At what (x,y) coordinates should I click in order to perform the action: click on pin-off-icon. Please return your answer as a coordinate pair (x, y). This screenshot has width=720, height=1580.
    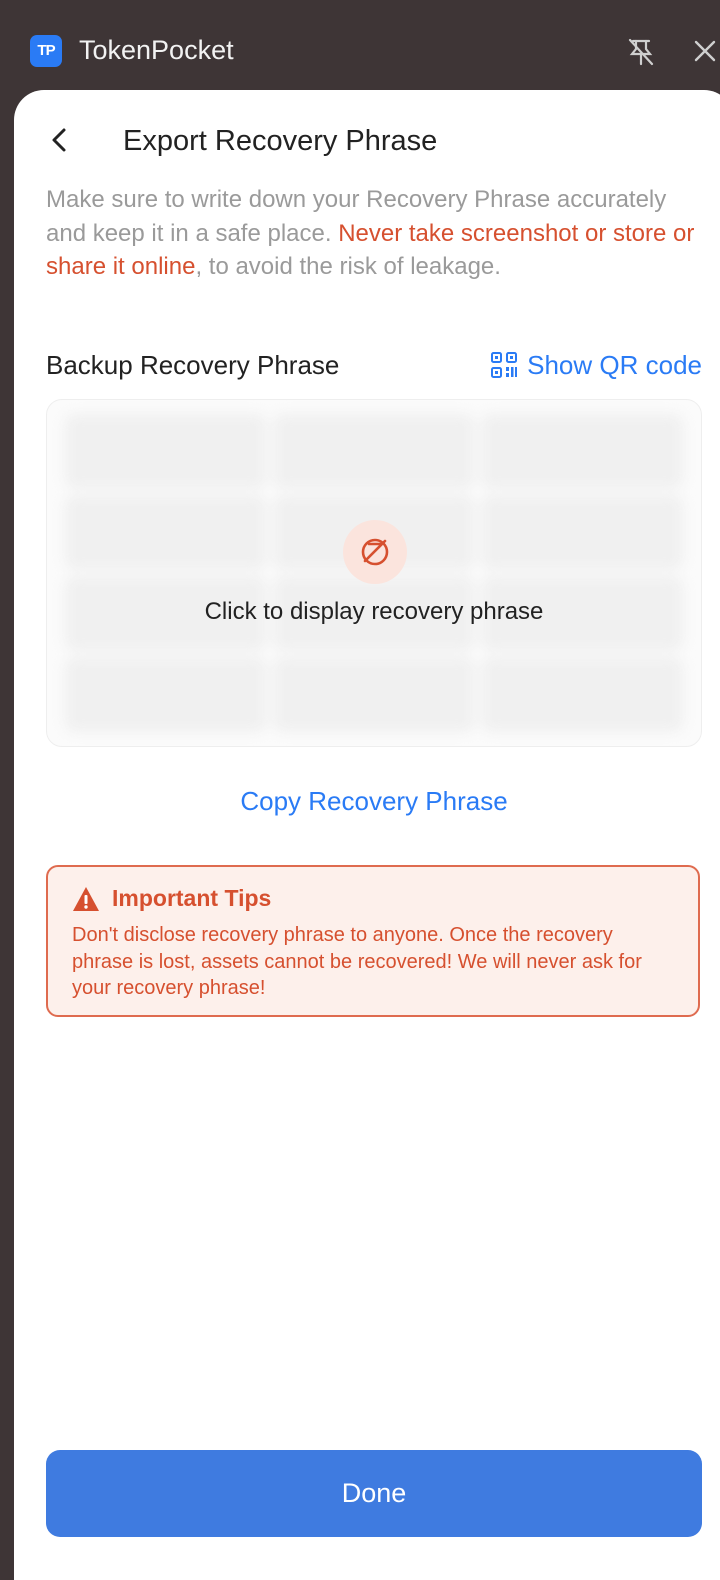
    Looking at the image, I should click on (641, 52).